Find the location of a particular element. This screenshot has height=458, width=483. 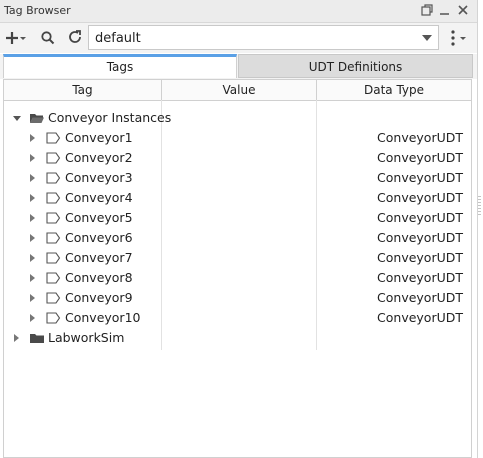

tree-item-name: Conveyor4 is located at coordinates (99, 197).